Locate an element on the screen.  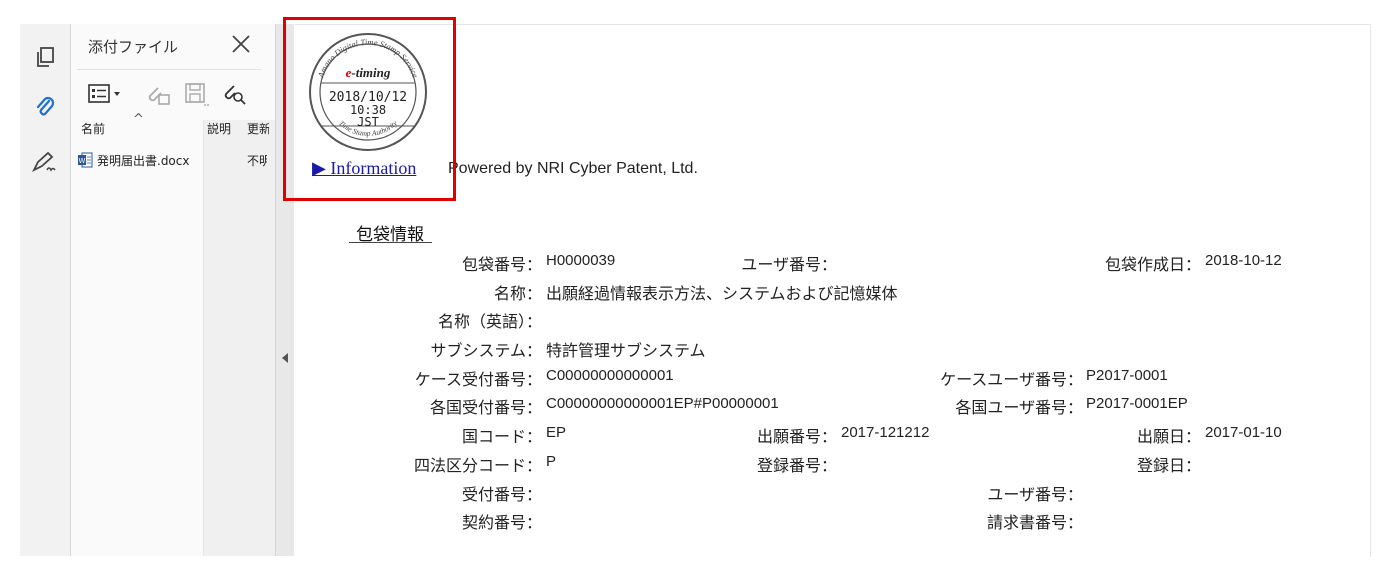
field-value: P is located at coordinates (551, 461).